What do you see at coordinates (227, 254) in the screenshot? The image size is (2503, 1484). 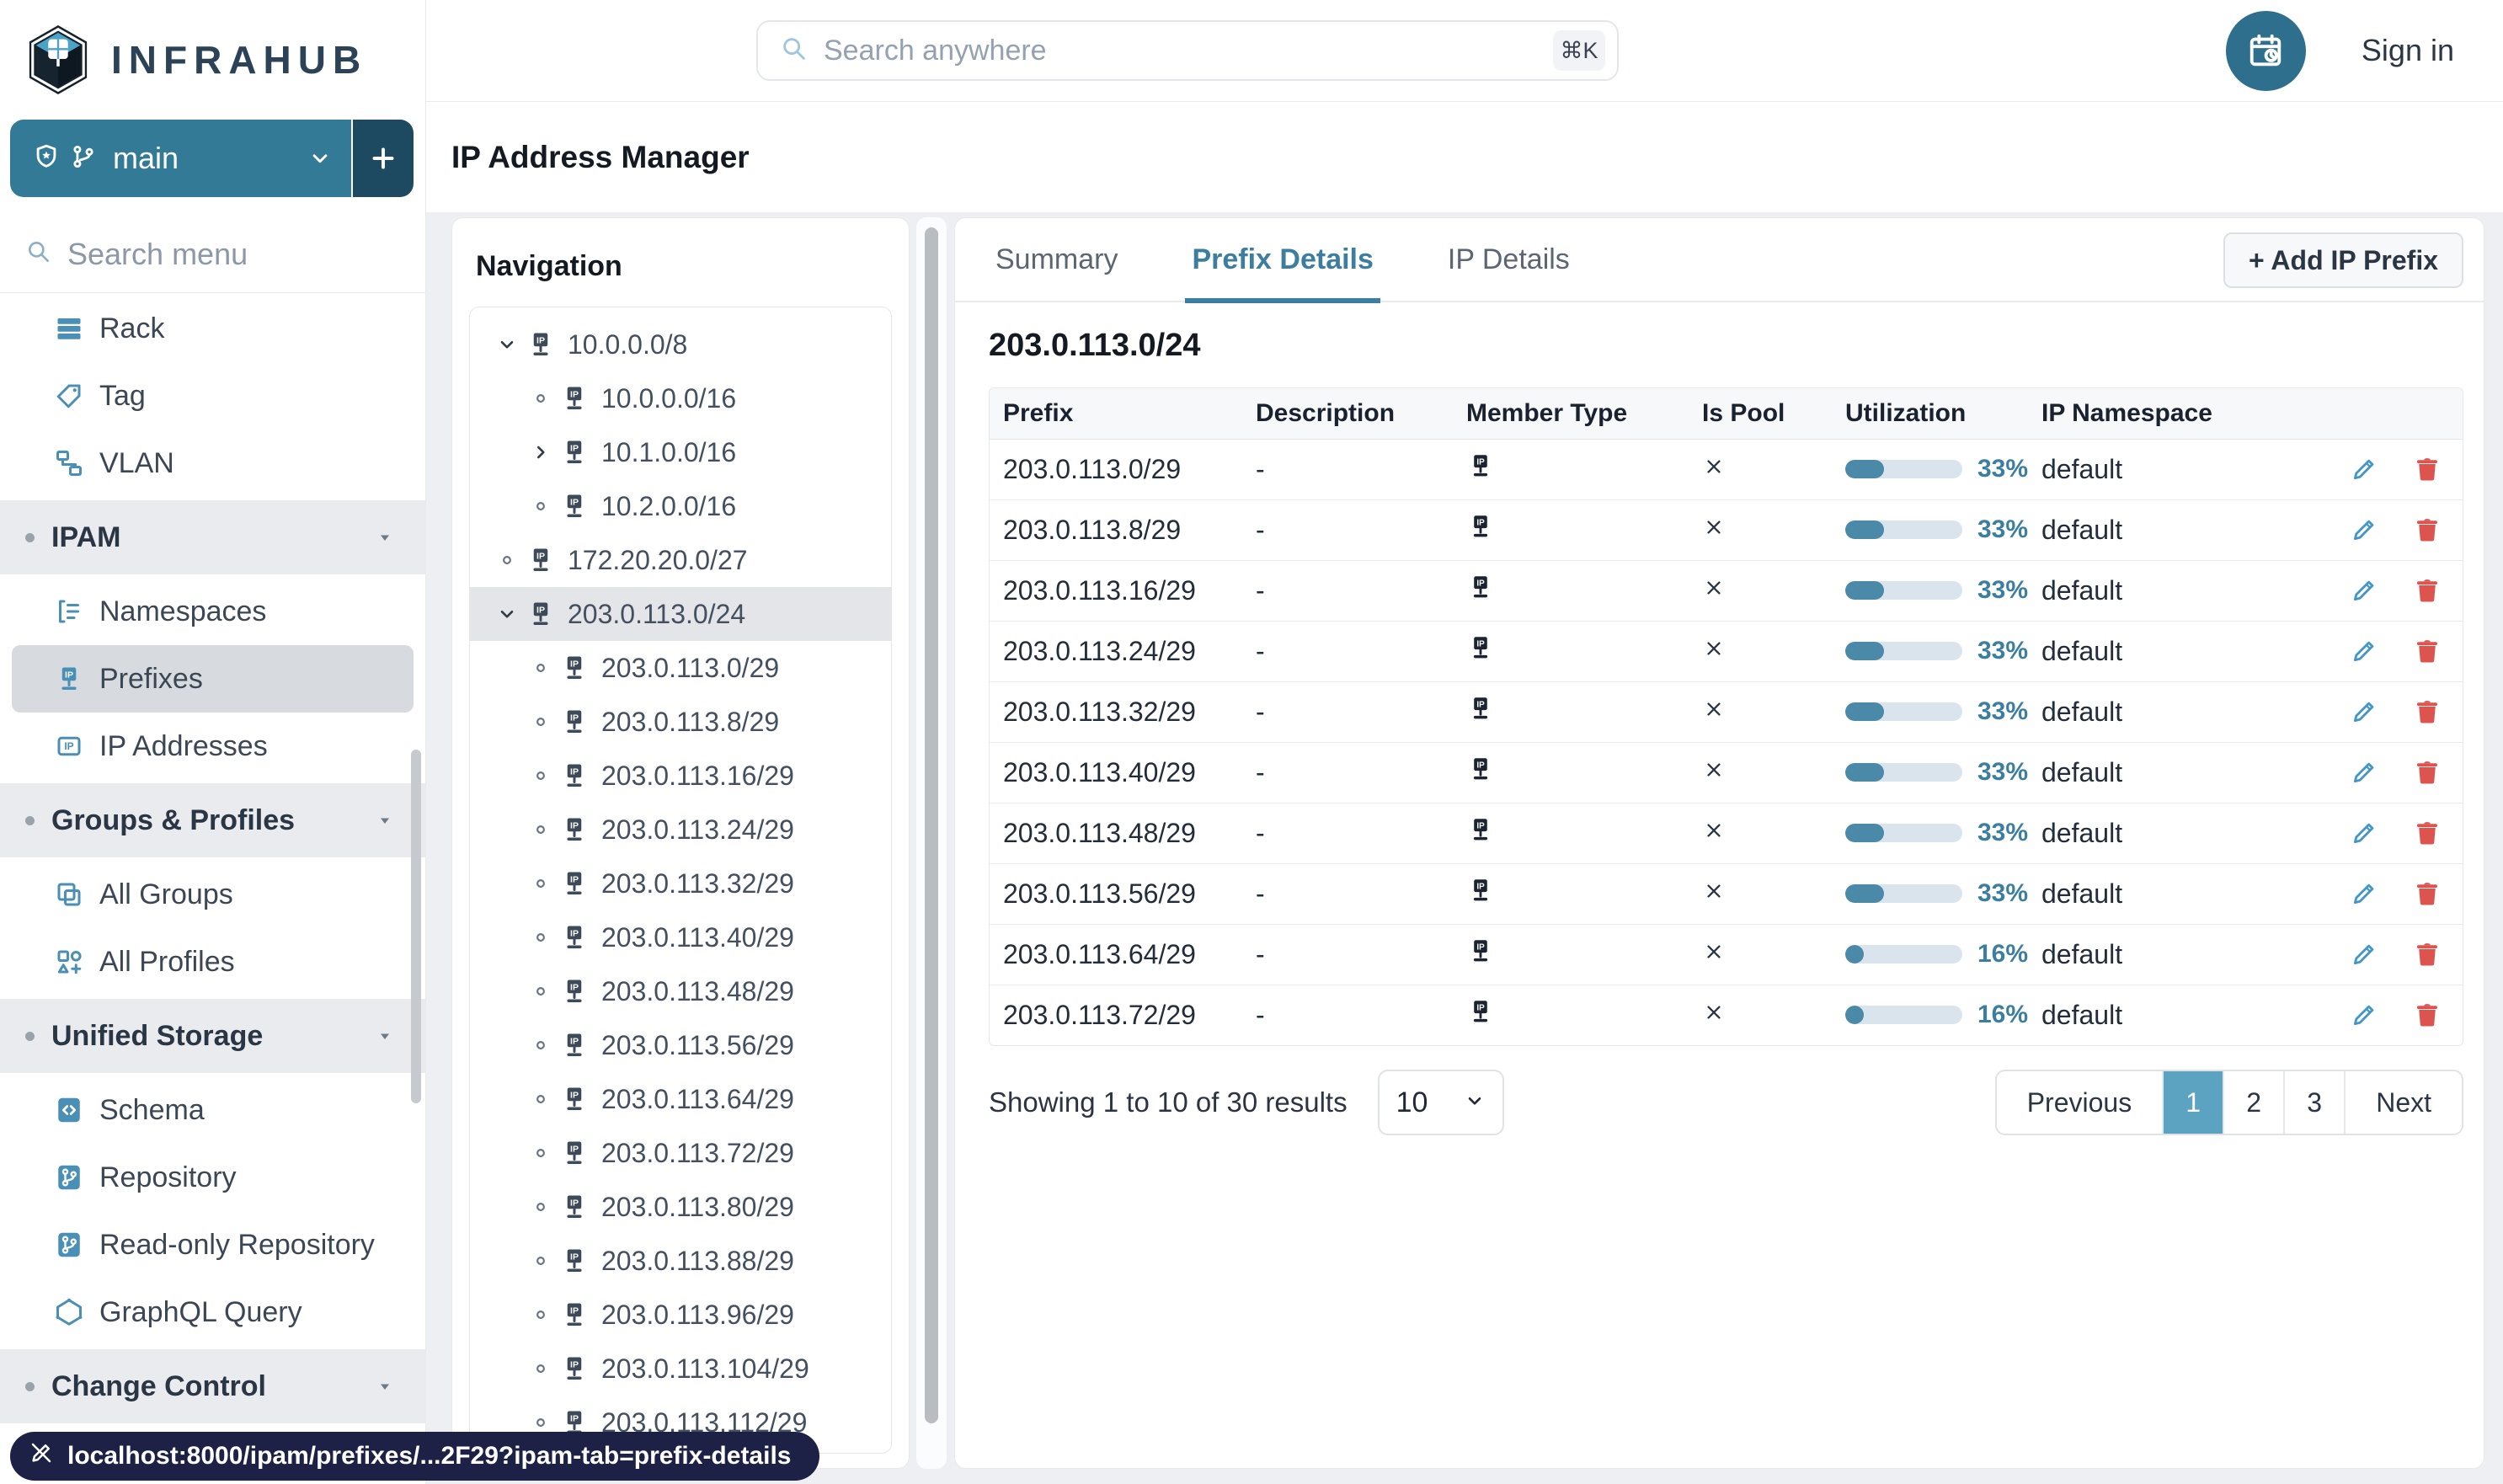 I see `sidebar-search-input` at bounding box center [227, 254].